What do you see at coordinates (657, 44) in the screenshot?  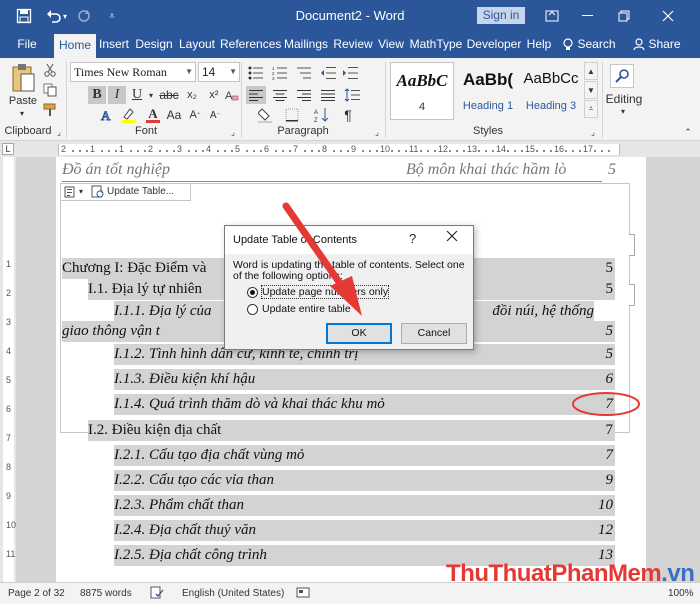 I see `share-button: Share` at bounding box center [657, 44].